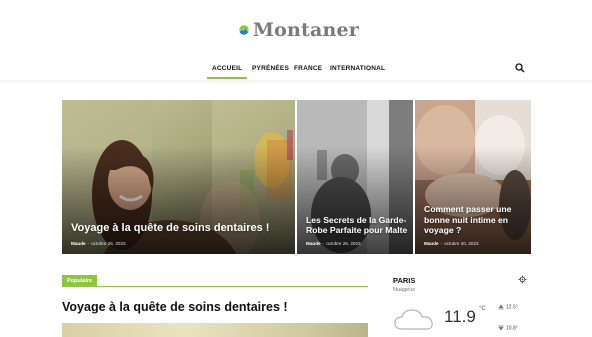 The image size is (592, 337). I want to click on featured-meta-3: Maude - octobre 20, 2023, so click(451, 243).